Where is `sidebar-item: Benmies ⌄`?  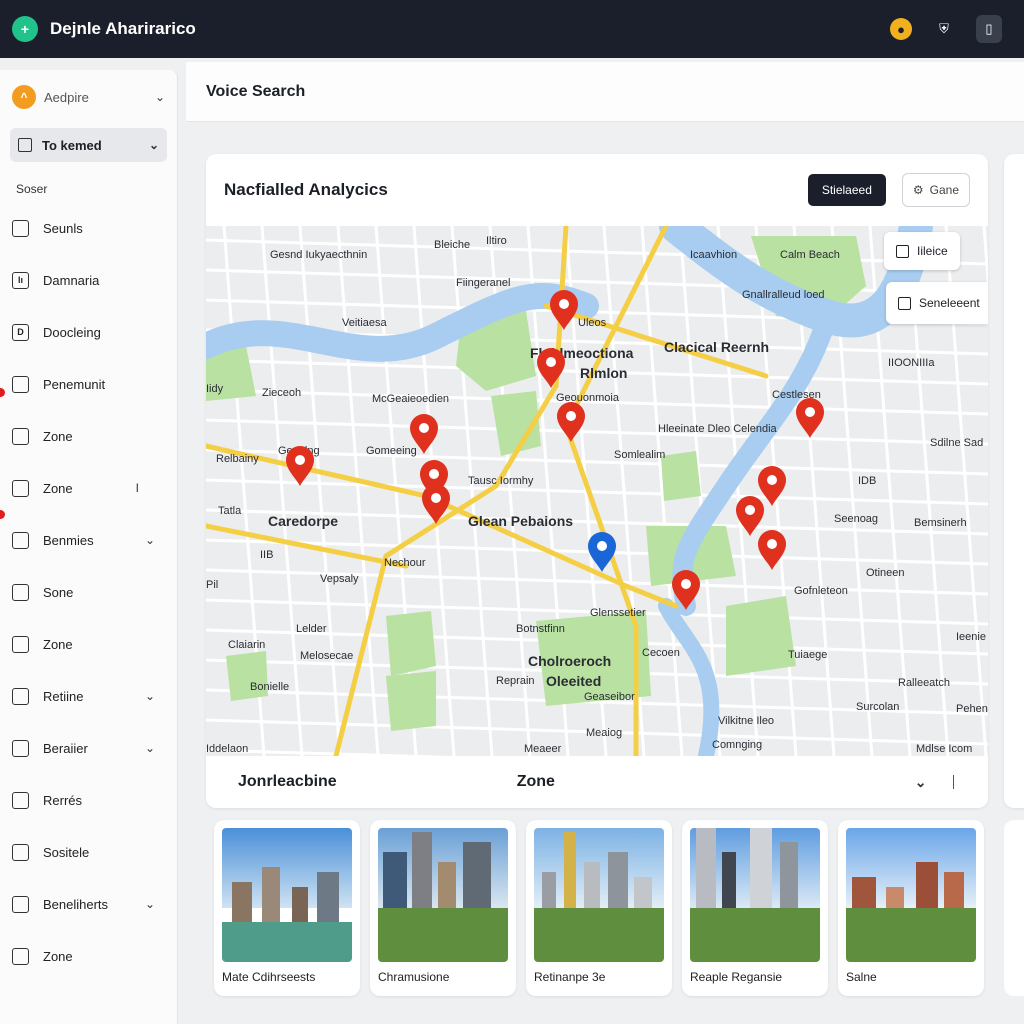 sidebar-item: Benmies ⌄ is located at coordinates (88, 538).